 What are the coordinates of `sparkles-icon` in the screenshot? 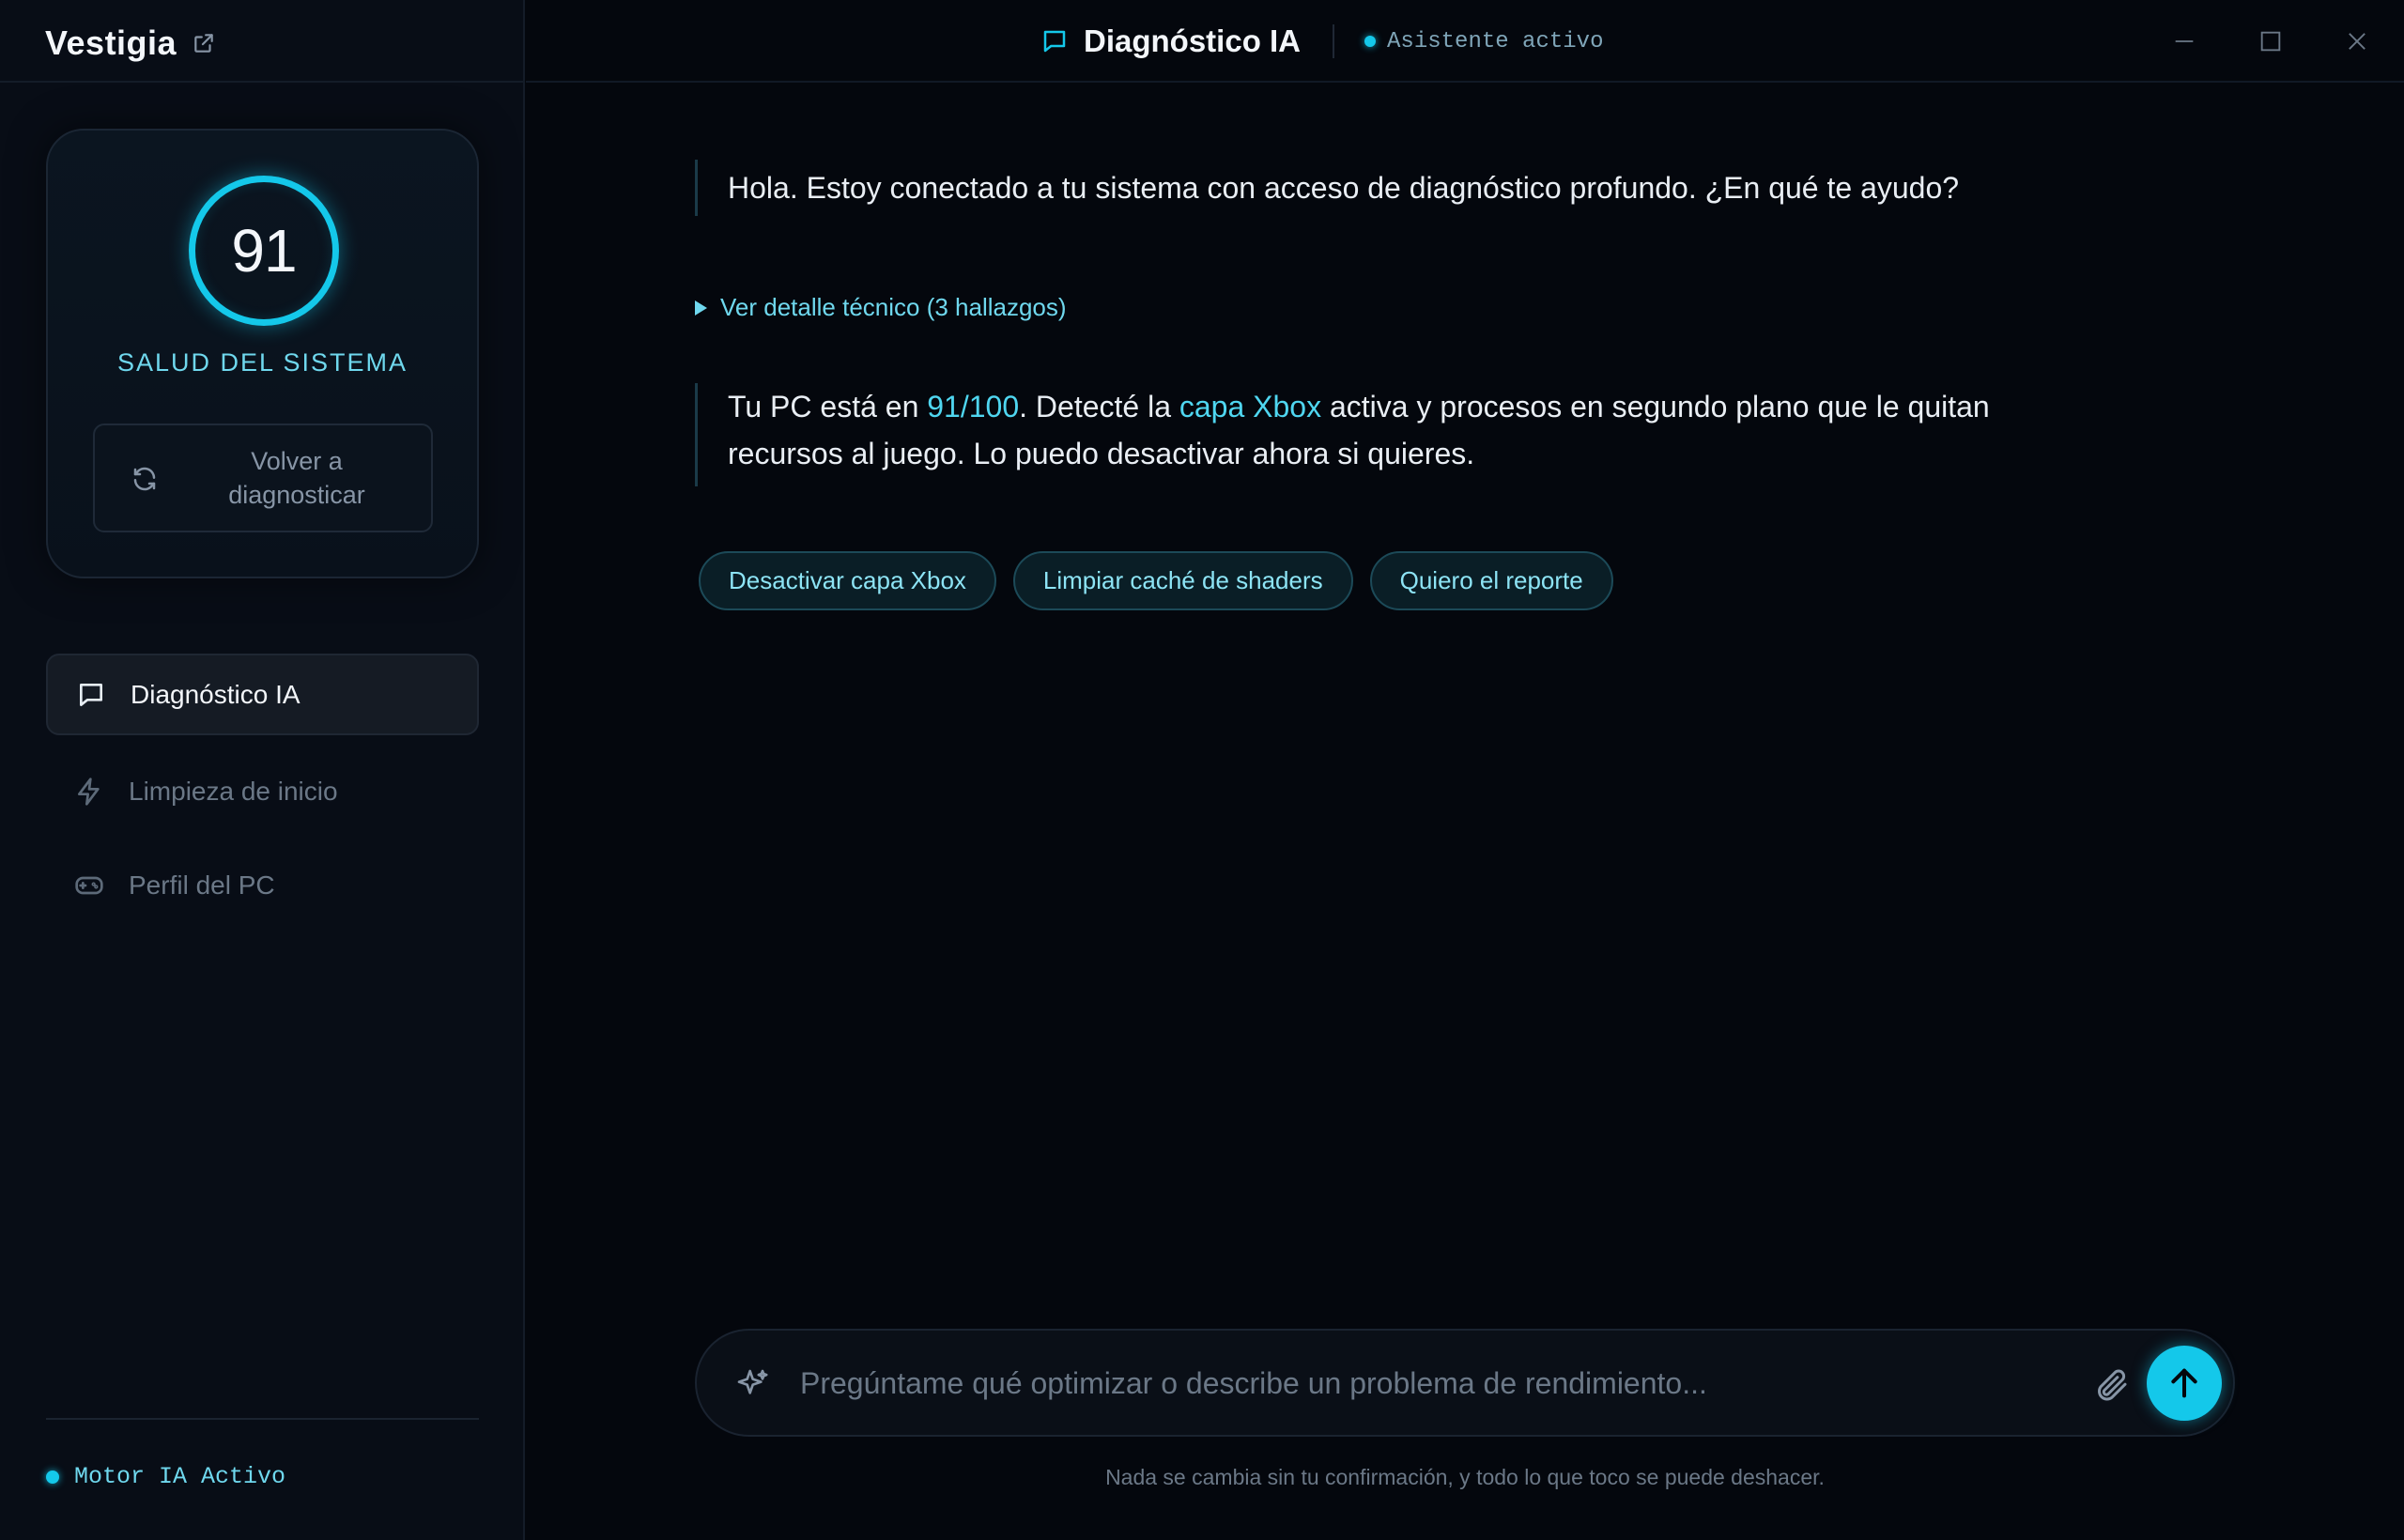 It's located at (752, 1381).